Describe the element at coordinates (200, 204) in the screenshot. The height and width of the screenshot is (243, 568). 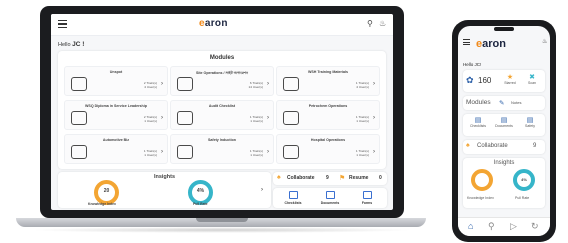
I see `pull-rate-label: Pull Rate` at that location.